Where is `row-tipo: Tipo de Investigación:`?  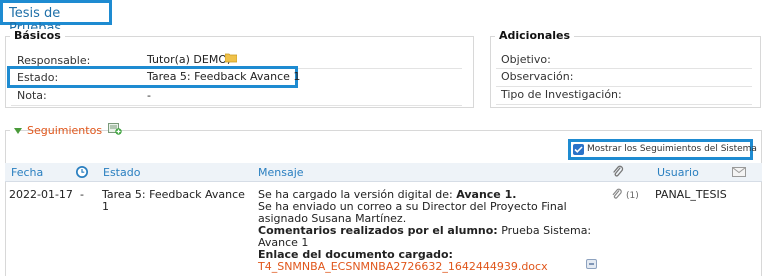 row-tipo: Tipo de Investigación: is located at coordinates (624, 96).